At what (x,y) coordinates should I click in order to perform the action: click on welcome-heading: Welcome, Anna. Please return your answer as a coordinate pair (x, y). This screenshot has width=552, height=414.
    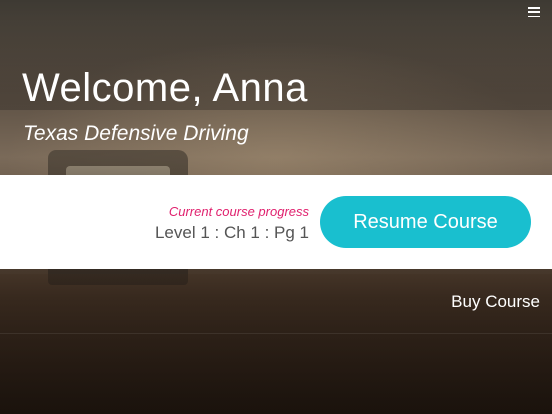
    Looking at the image, I should click on (165, 88).